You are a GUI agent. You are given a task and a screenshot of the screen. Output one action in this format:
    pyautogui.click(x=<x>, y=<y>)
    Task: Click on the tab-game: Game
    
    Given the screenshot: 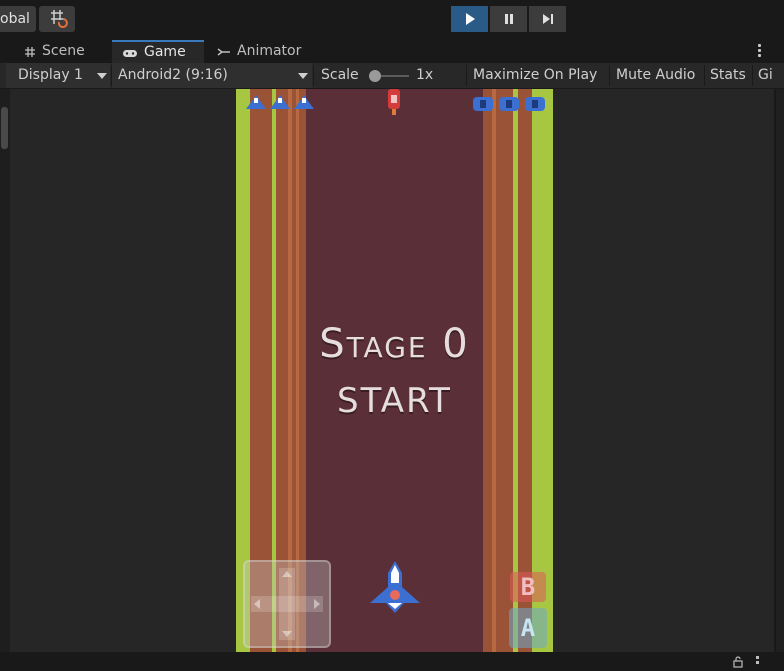 What is the action you would take?
    pyautogui.click(x=158, y=51)
    